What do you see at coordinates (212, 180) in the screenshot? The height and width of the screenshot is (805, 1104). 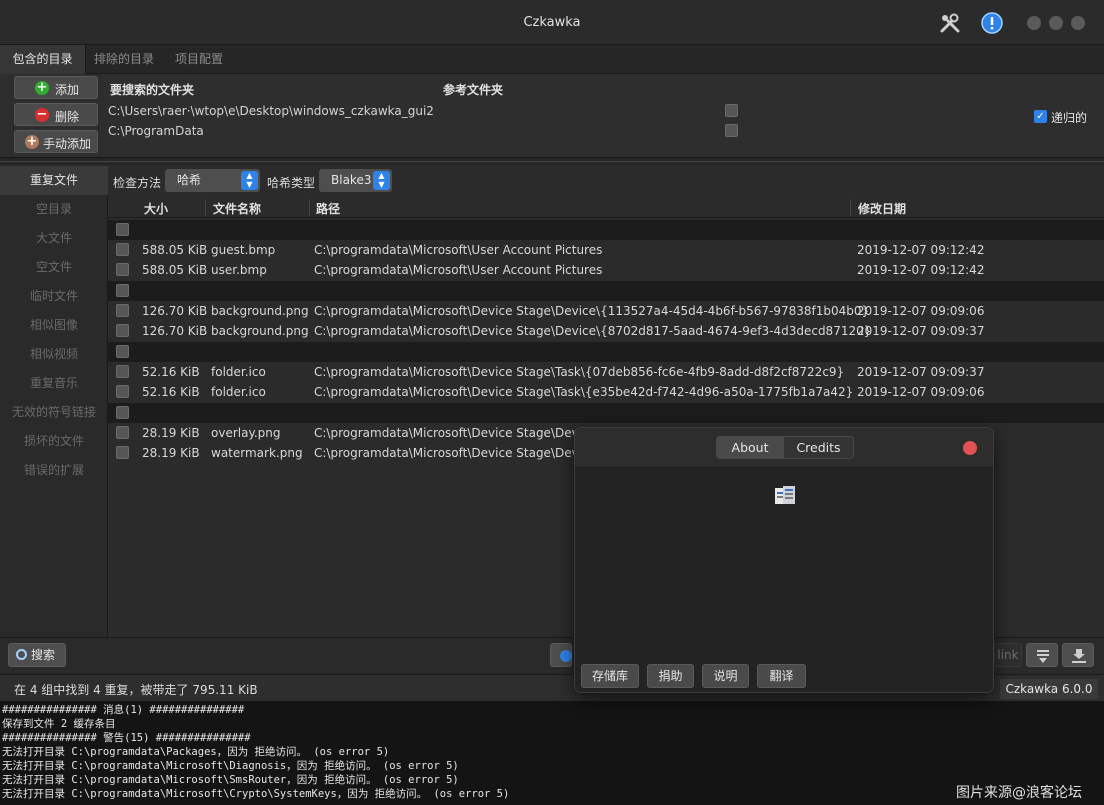 I see `check-method-select: 哈希 ▲ ▼` at bounding box center [212, 180].